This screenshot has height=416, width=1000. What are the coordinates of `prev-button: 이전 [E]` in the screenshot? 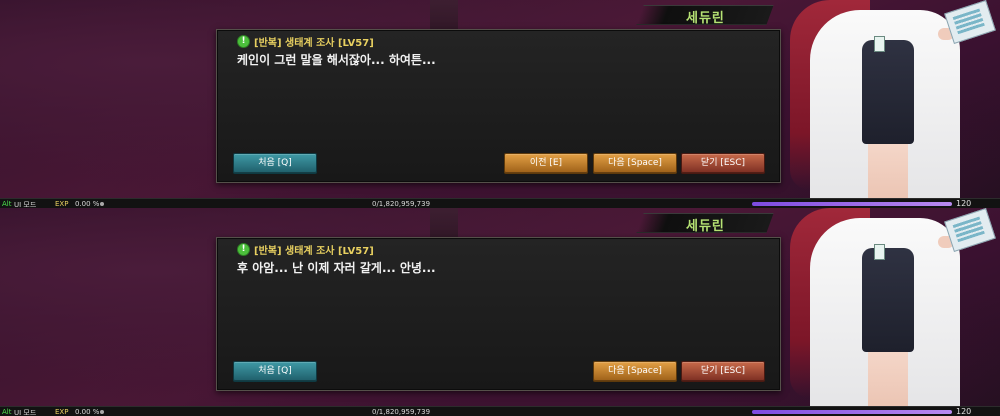 It's located at (546, 163).